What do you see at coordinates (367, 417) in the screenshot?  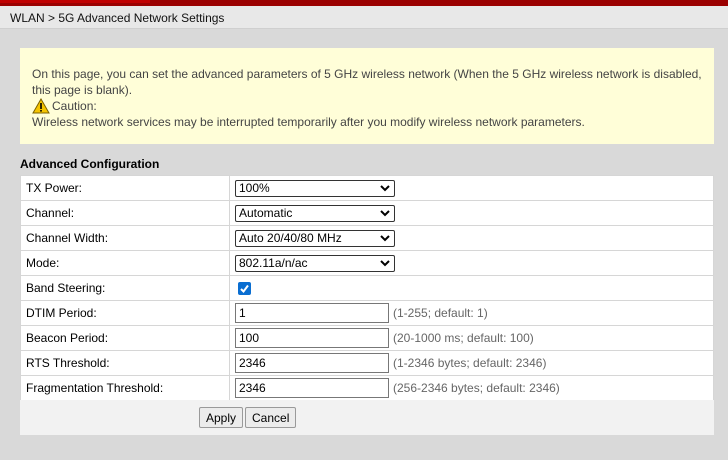 I see `button-row: Apply Cancel` at bounding box center [367, 417].